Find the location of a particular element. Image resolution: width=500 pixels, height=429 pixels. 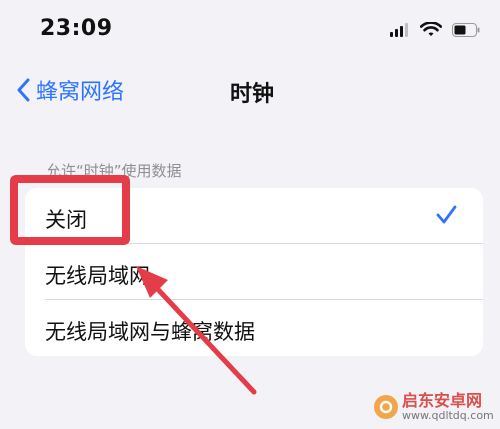

checkmark-icon is located at coordinates (446, 215).